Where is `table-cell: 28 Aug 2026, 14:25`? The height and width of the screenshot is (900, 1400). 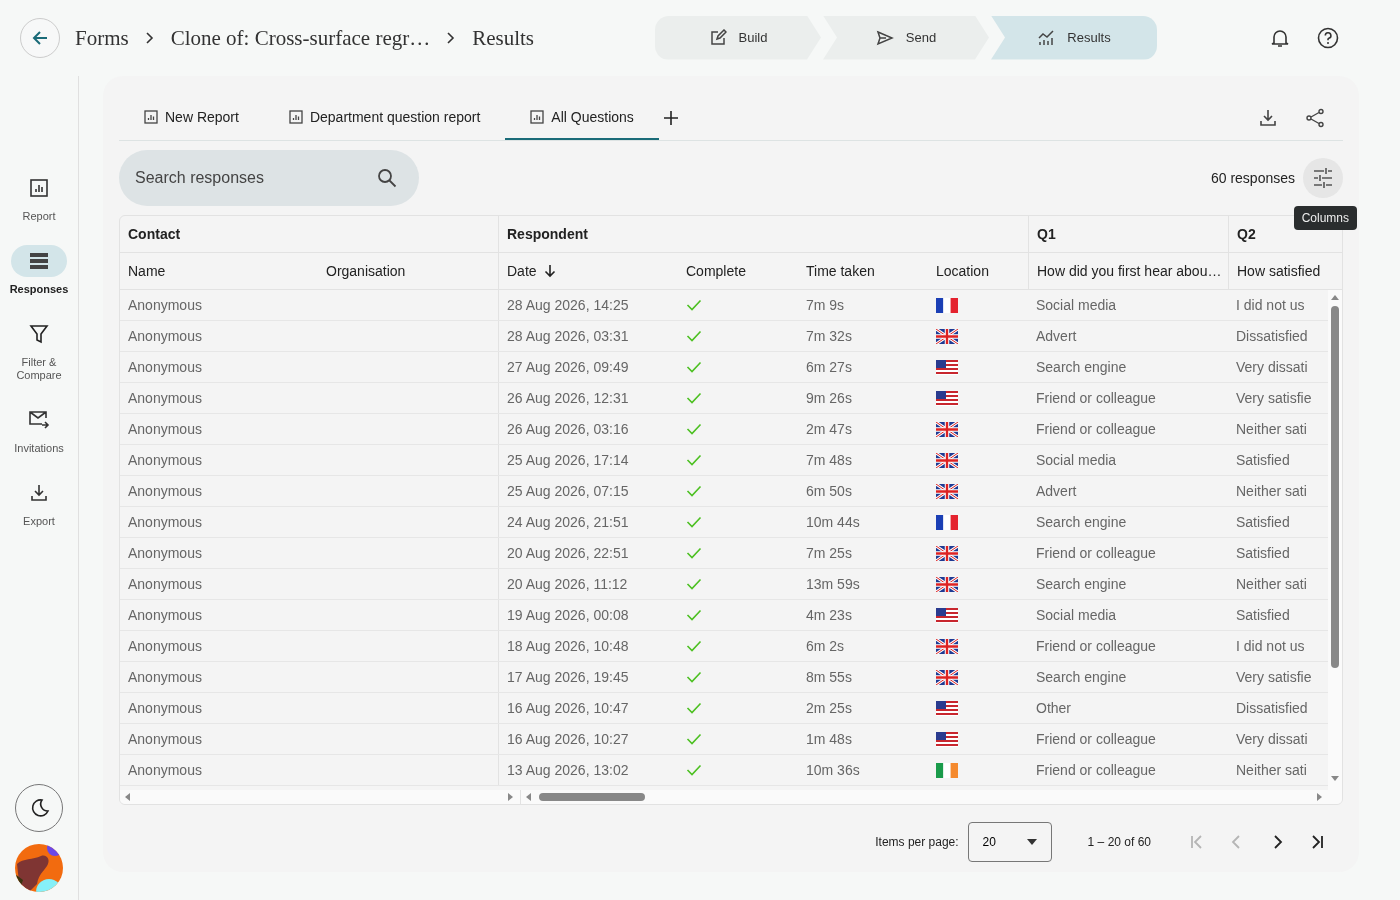
table-cell: 28 Aug 2026, 14:25 is located at coordinates (588, 305).